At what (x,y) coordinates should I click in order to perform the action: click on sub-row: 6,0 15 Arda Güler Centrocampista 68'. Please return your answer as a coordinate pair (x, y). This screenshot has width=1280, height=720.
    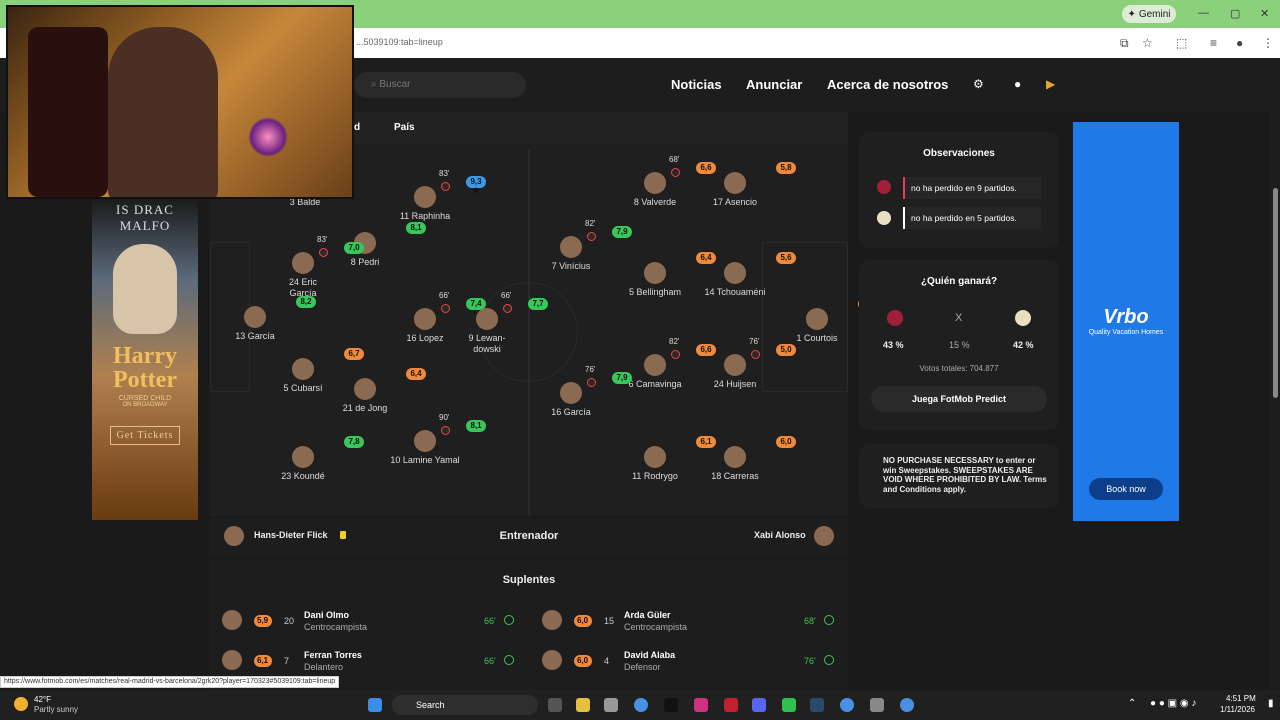
    Looking at the image, I should click on (692, 622).